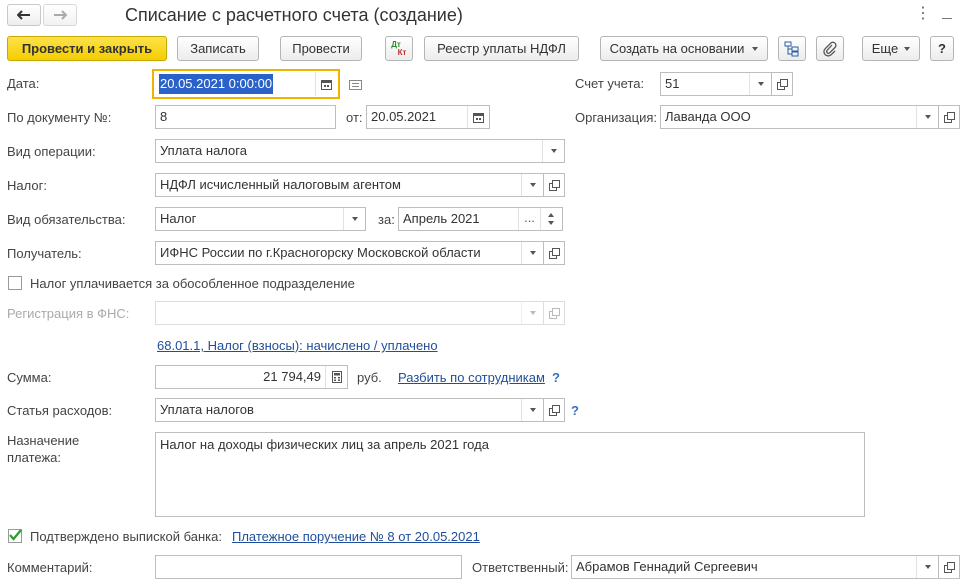 The width and height of the screenshot is (968, 581). What do you see at coordinates (321, 48) in the screenshot?
I see `post-button: Провести` at bounding box center [321, 48].